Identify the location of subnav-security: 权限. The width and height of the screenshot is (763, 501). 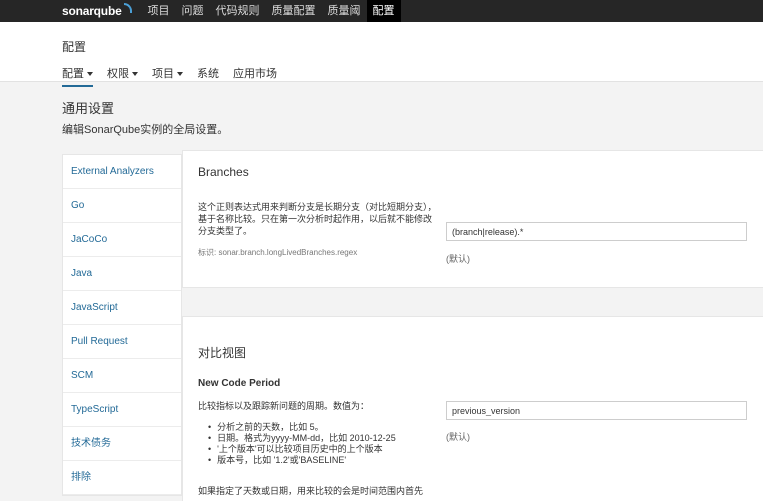
(122, 76).